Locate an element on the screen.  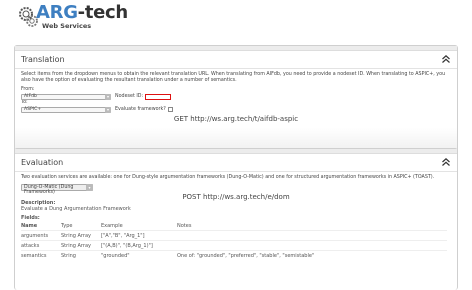
evaluate-framework-checkbox is located at coordinates (170, 109).